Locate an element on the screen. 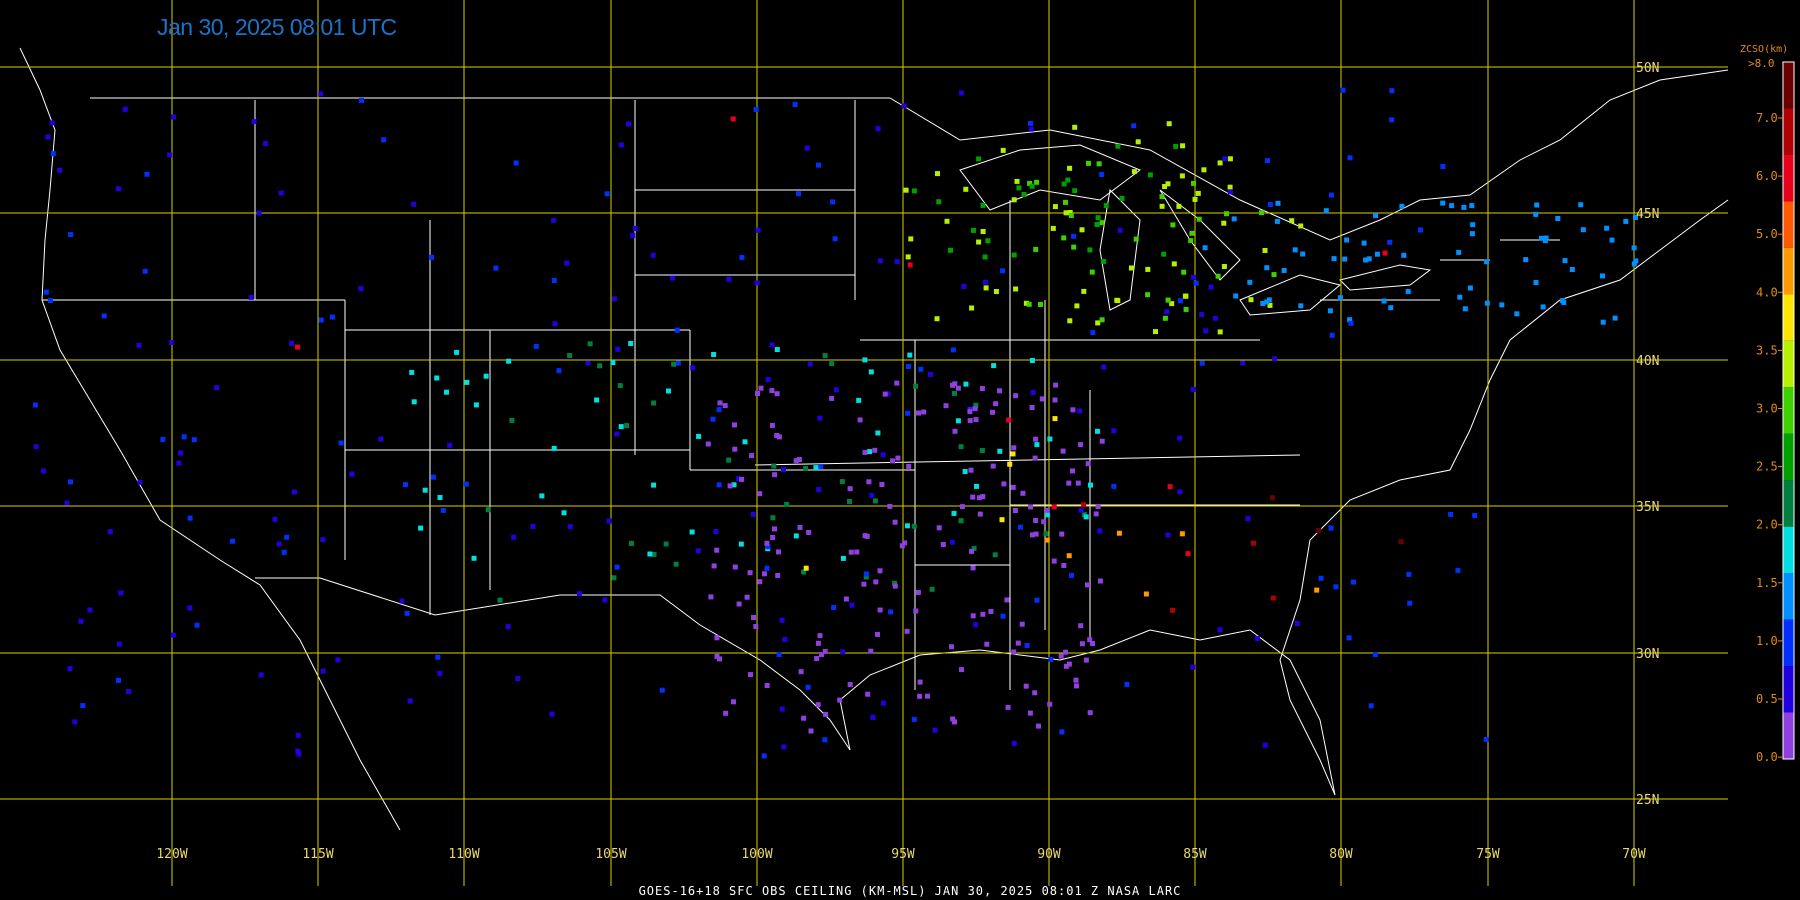 The image size is (1800, 900). lon-label: 75W is located at coordinates (1488, 854).